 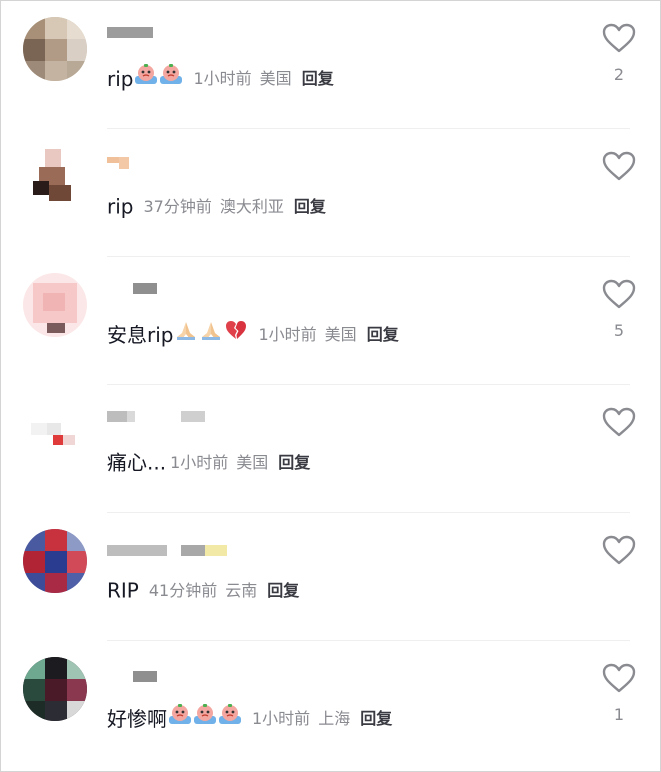 What do you see at coordinates (619, 310) in the screenshot?
I see `like-button: 5` at bounding box center [619, 310].